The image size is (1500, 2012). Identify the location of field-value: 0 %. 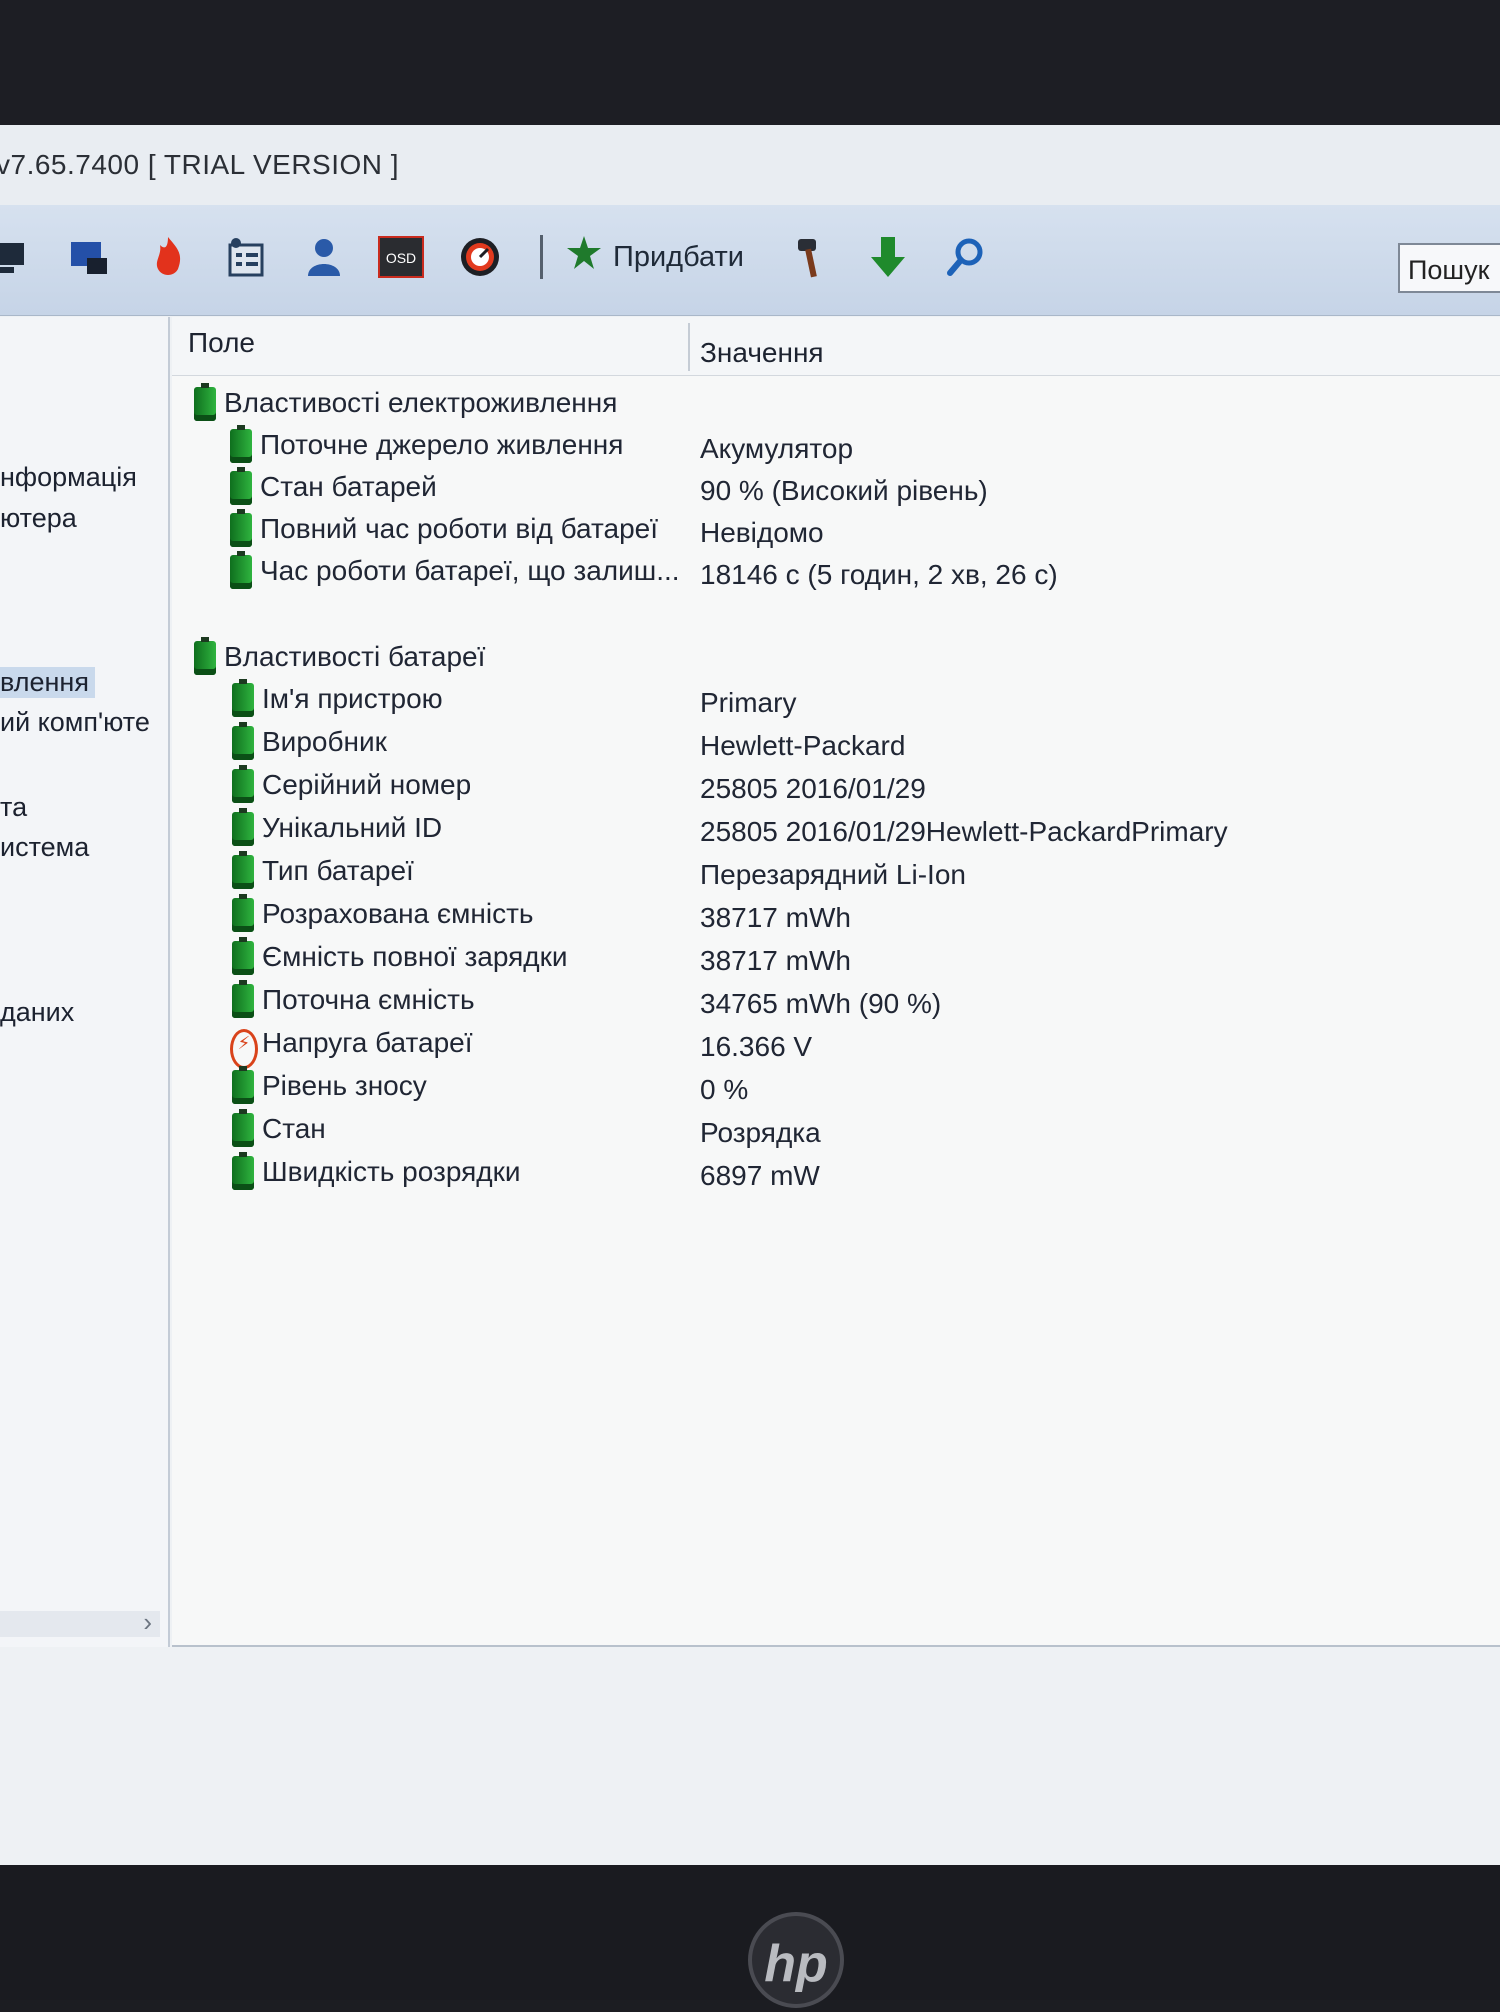
(724, 1089).